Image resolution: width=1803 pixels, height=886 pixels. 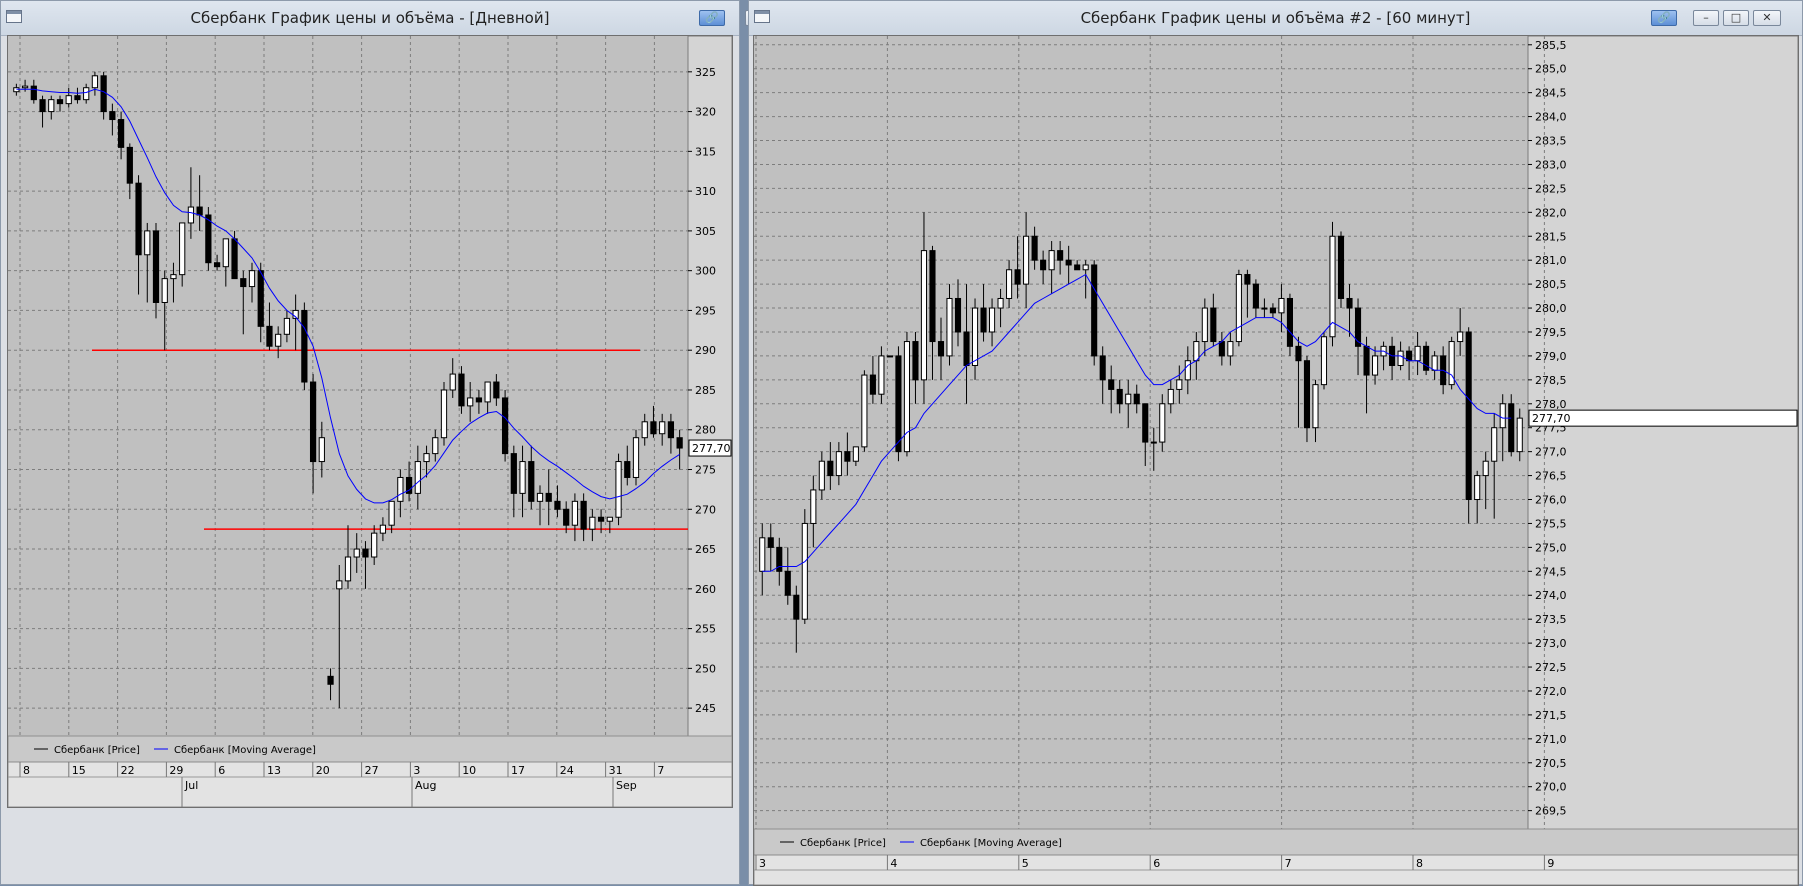 I want to click on close-button: ✕, so click(x=1767, y=18).